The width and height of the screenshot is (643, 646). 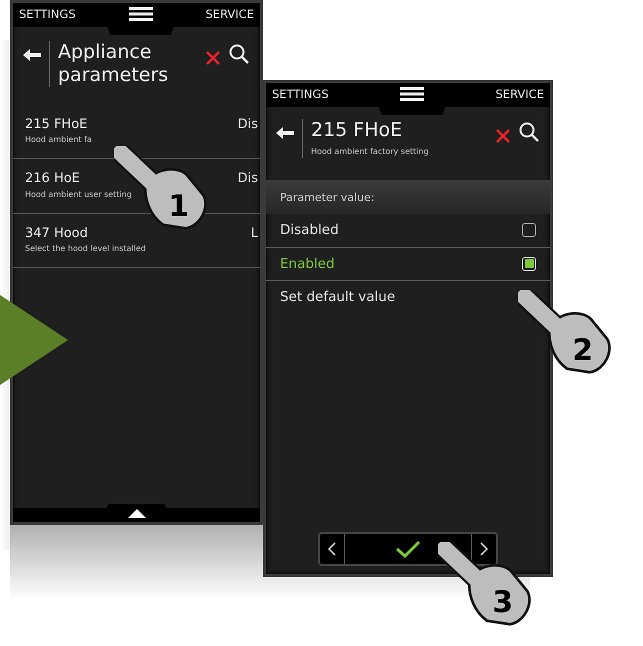 What do you see at coordinates (307, 264) in the screenshot?
I see `option-label: Enabled` at bounding box center [307, 264].